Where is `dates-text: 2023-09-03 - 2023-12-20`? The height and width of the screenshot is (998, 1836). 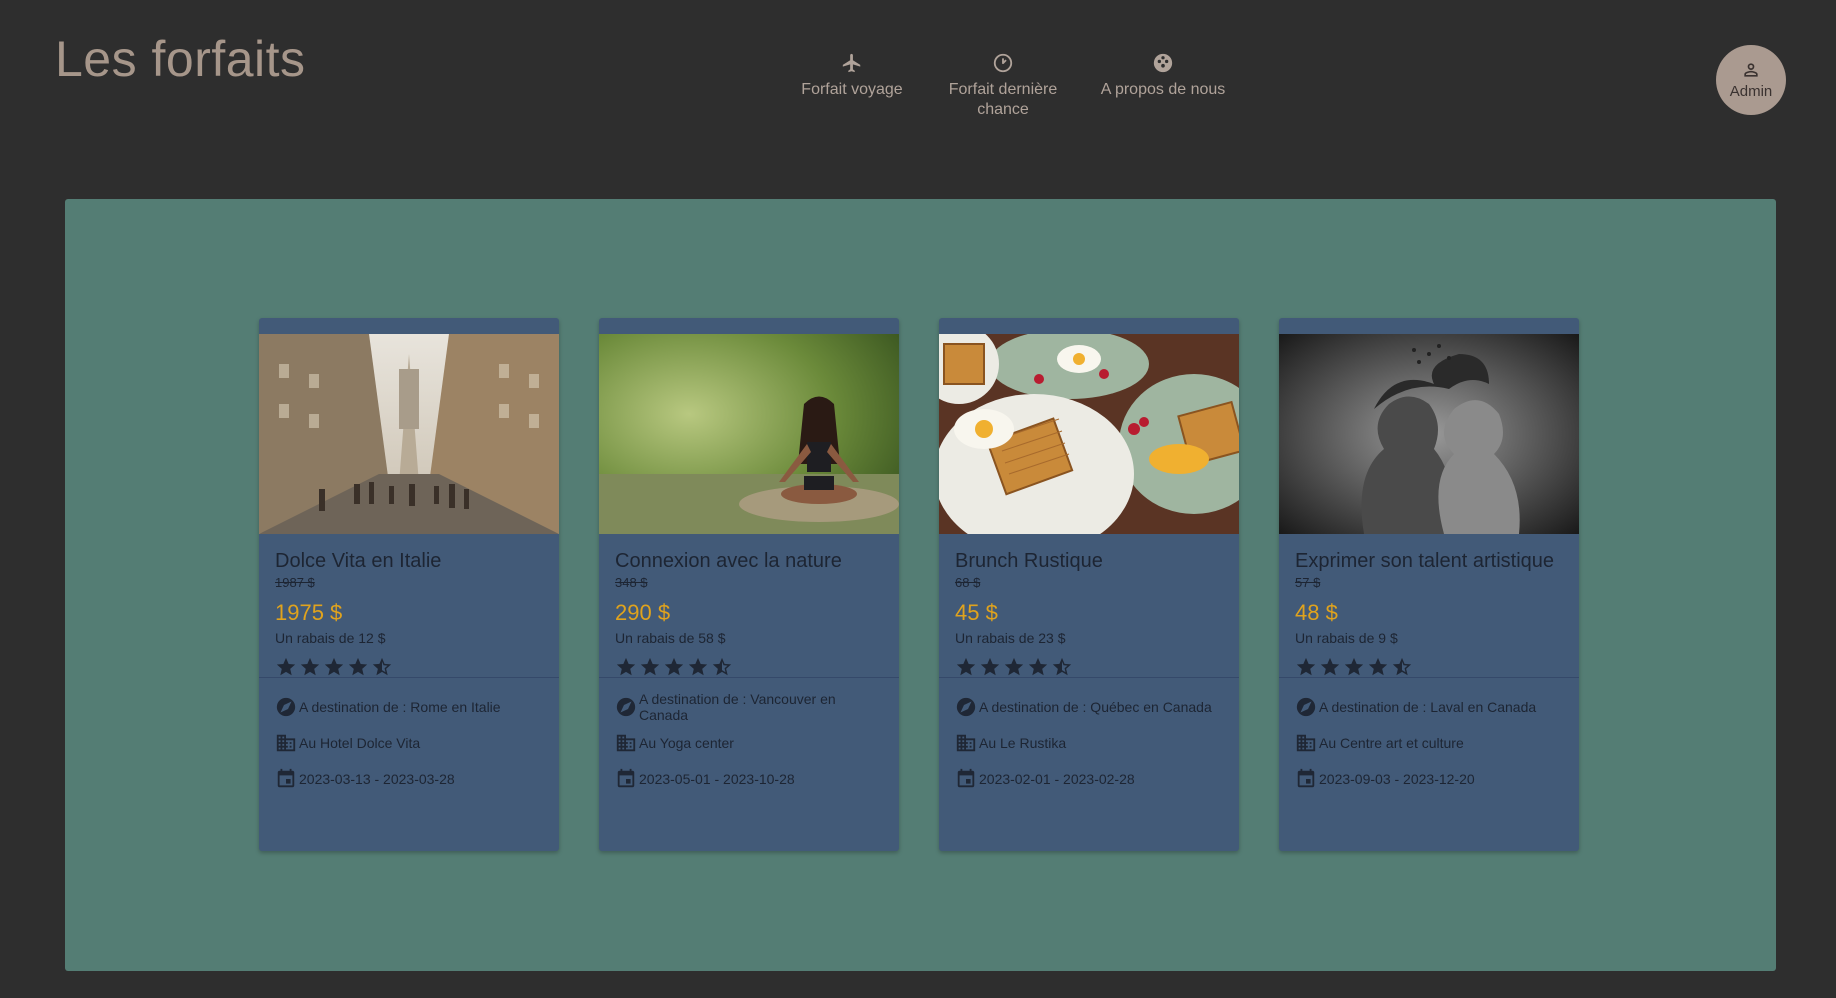 dates-text: 2023-09-03 - 2023-12-20 is located at coordinates (1397, 779).